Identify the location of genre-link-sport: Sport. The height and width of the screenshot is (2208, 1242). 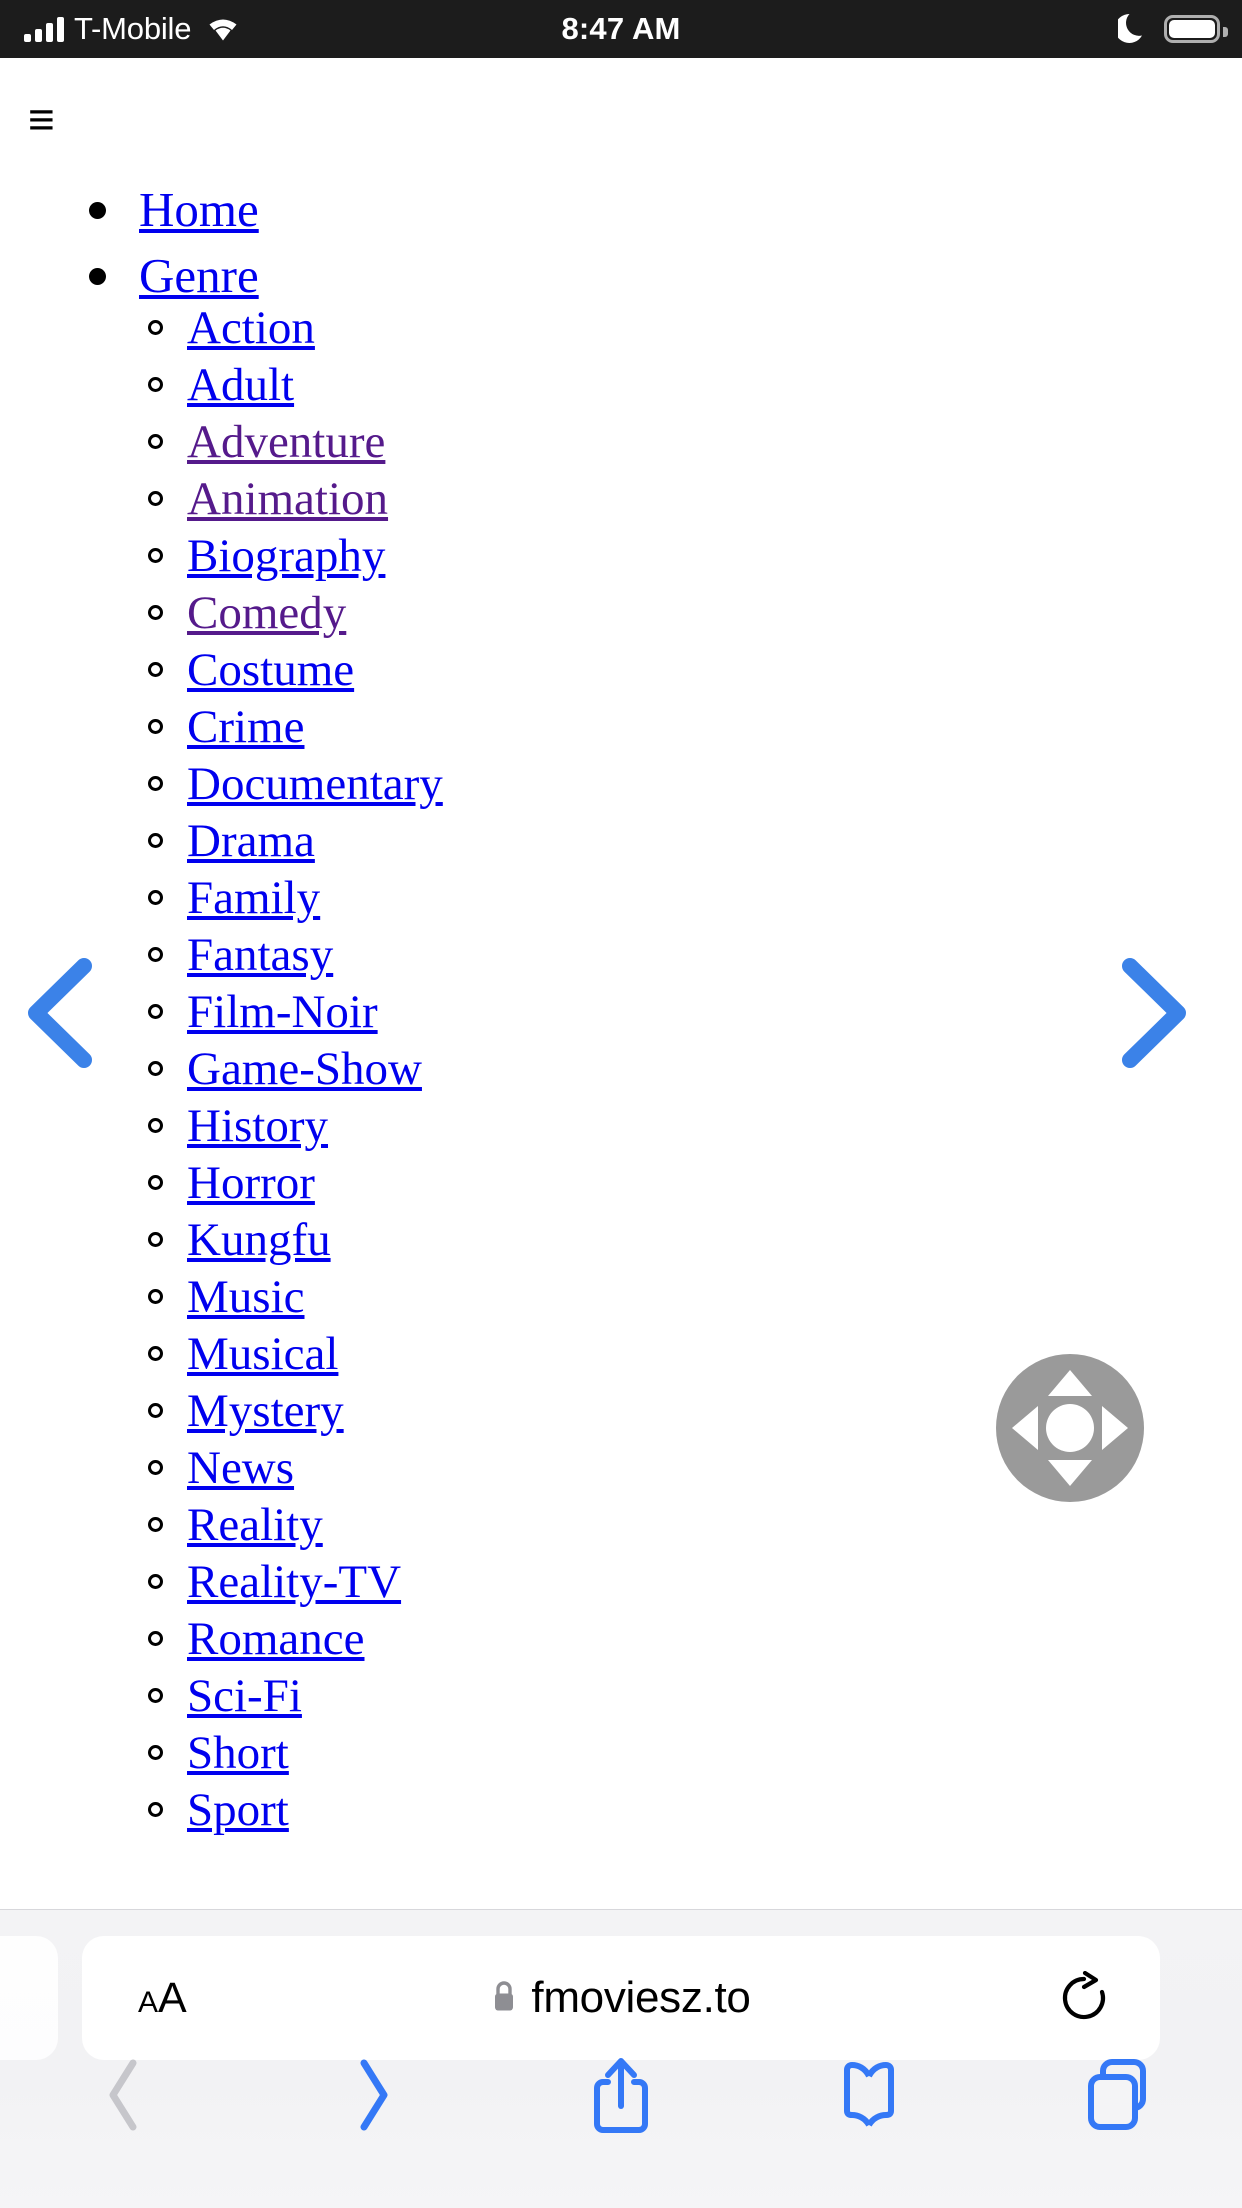
(238, 1810).